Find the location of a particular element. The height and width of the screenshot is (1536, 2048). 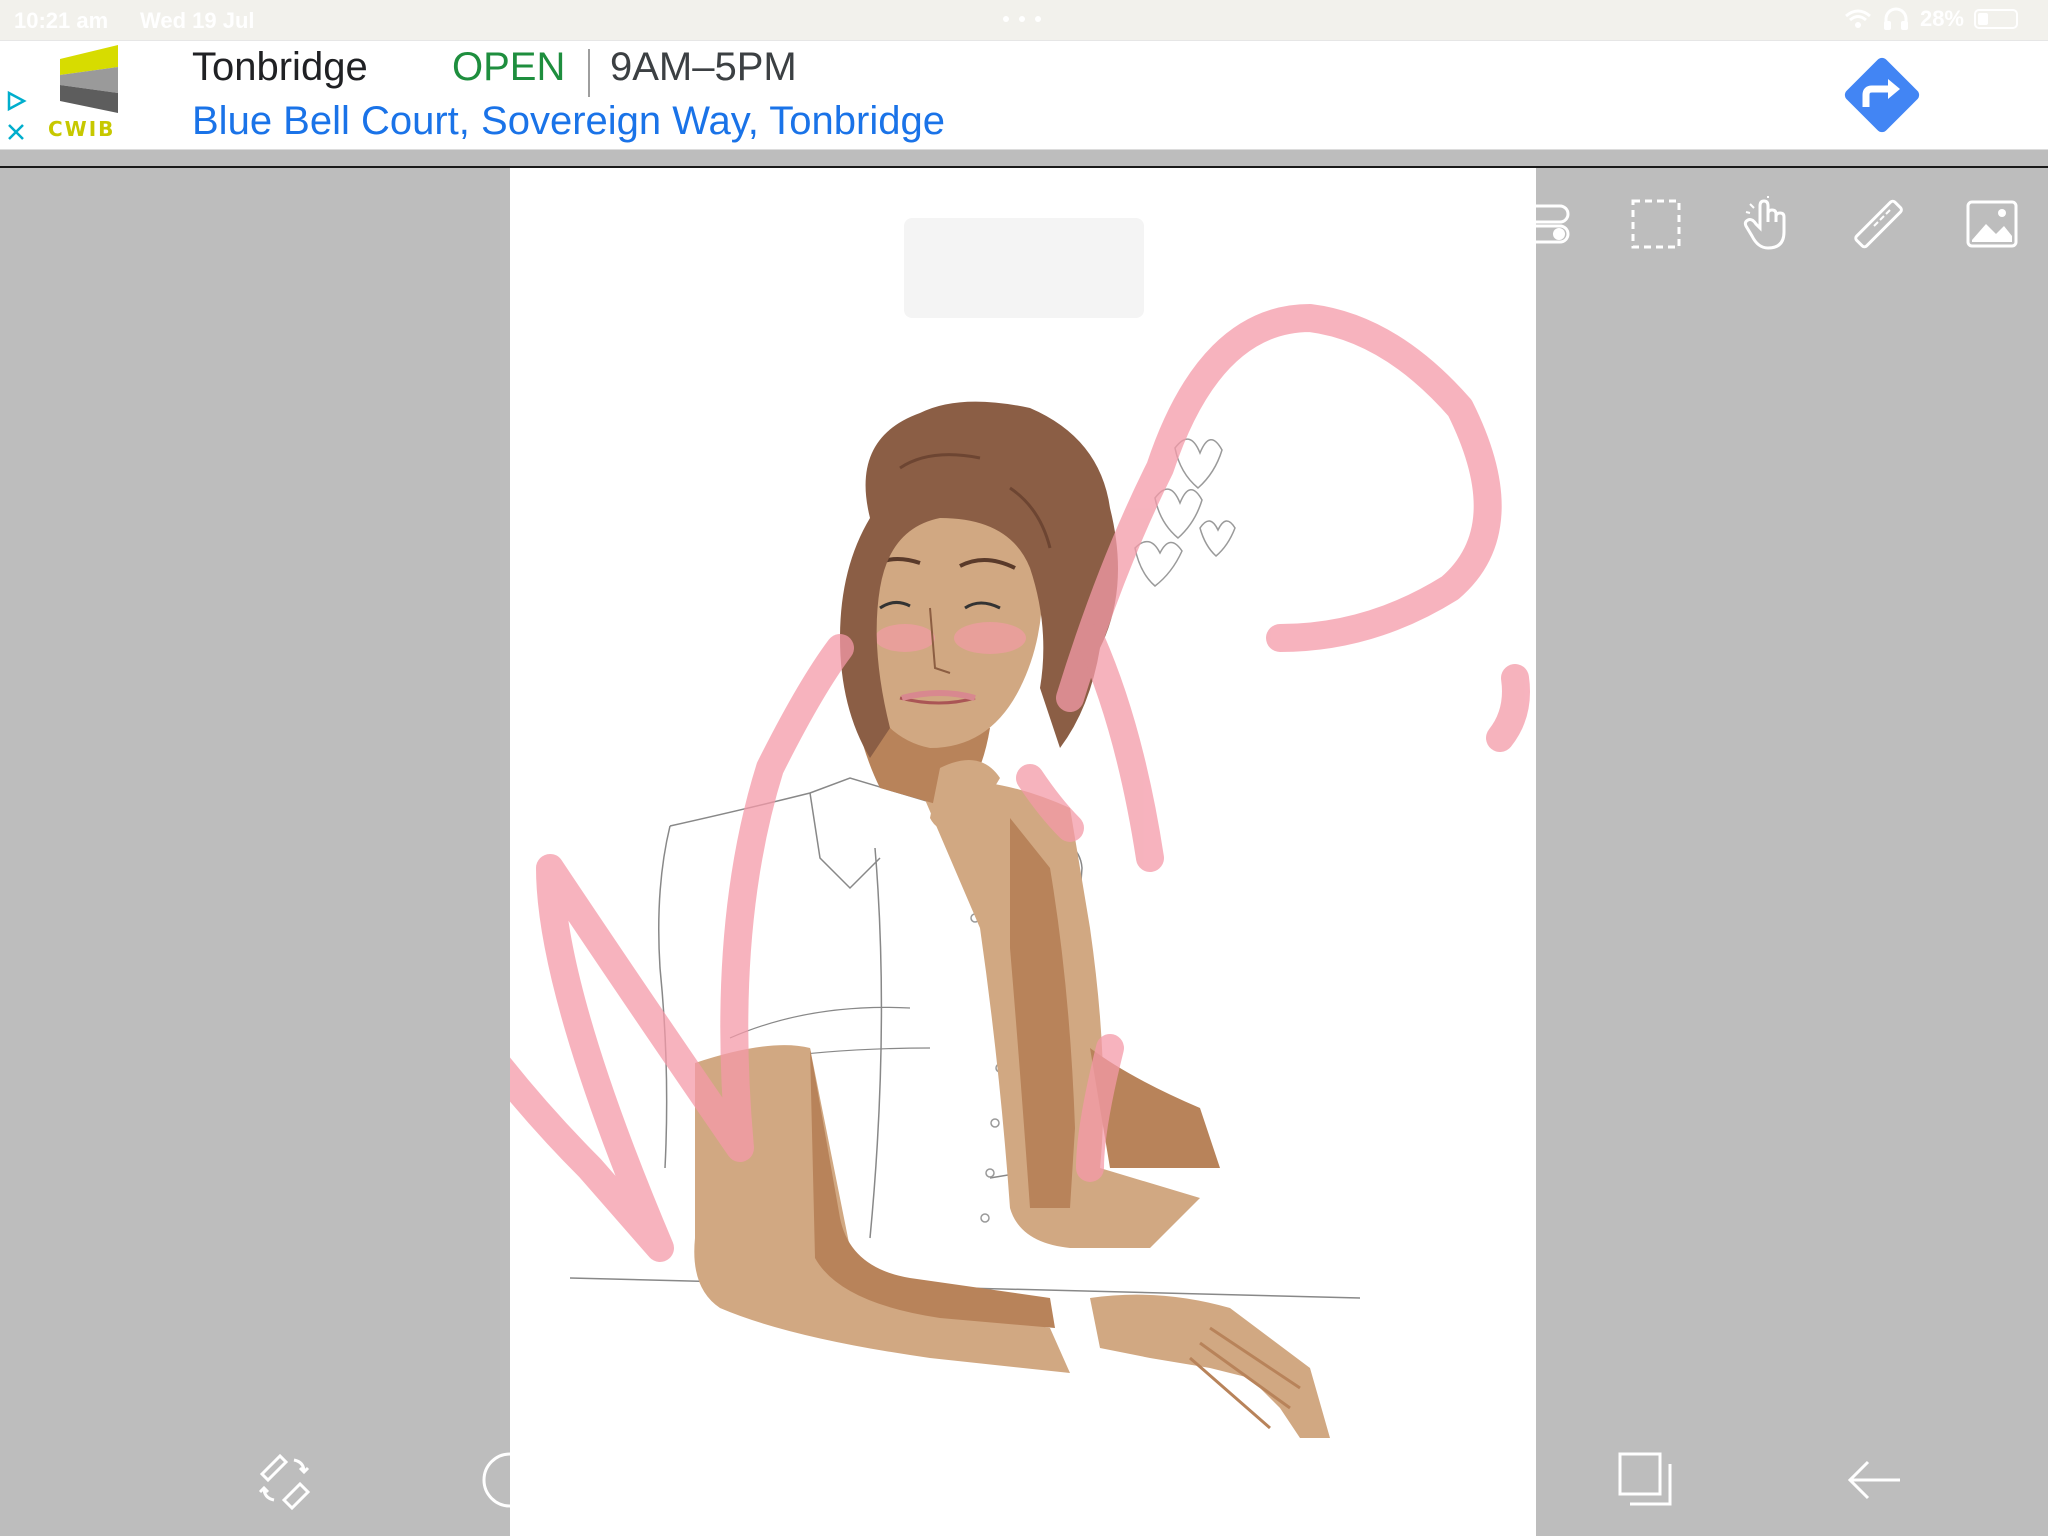

upload-button is located at coordinates (962, 1480).